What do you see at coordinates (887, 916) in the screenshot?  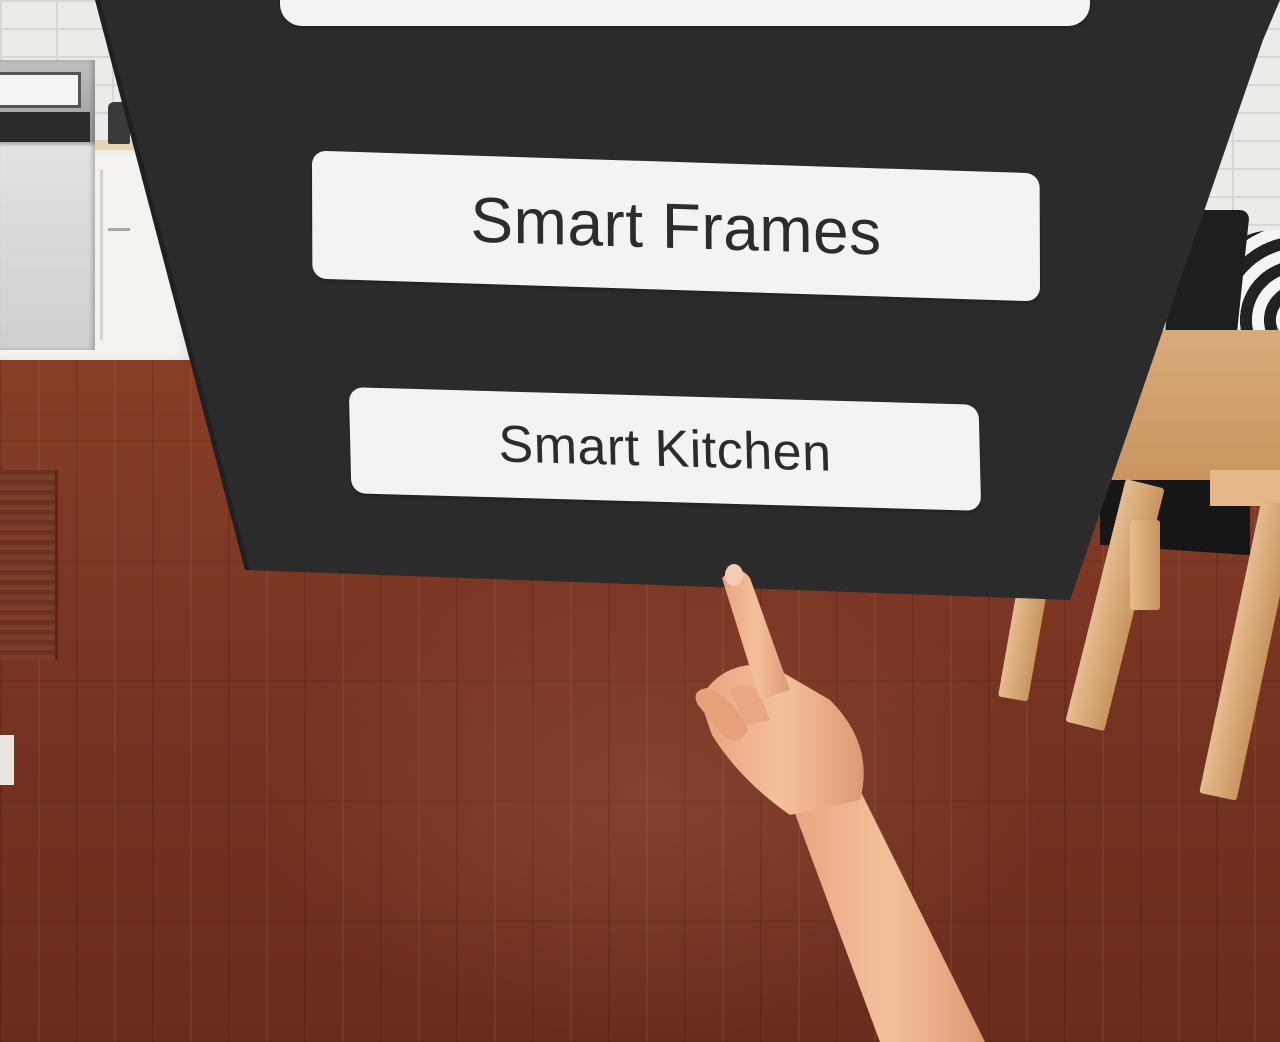 I see `forearm` at bounding box center [887, 916].